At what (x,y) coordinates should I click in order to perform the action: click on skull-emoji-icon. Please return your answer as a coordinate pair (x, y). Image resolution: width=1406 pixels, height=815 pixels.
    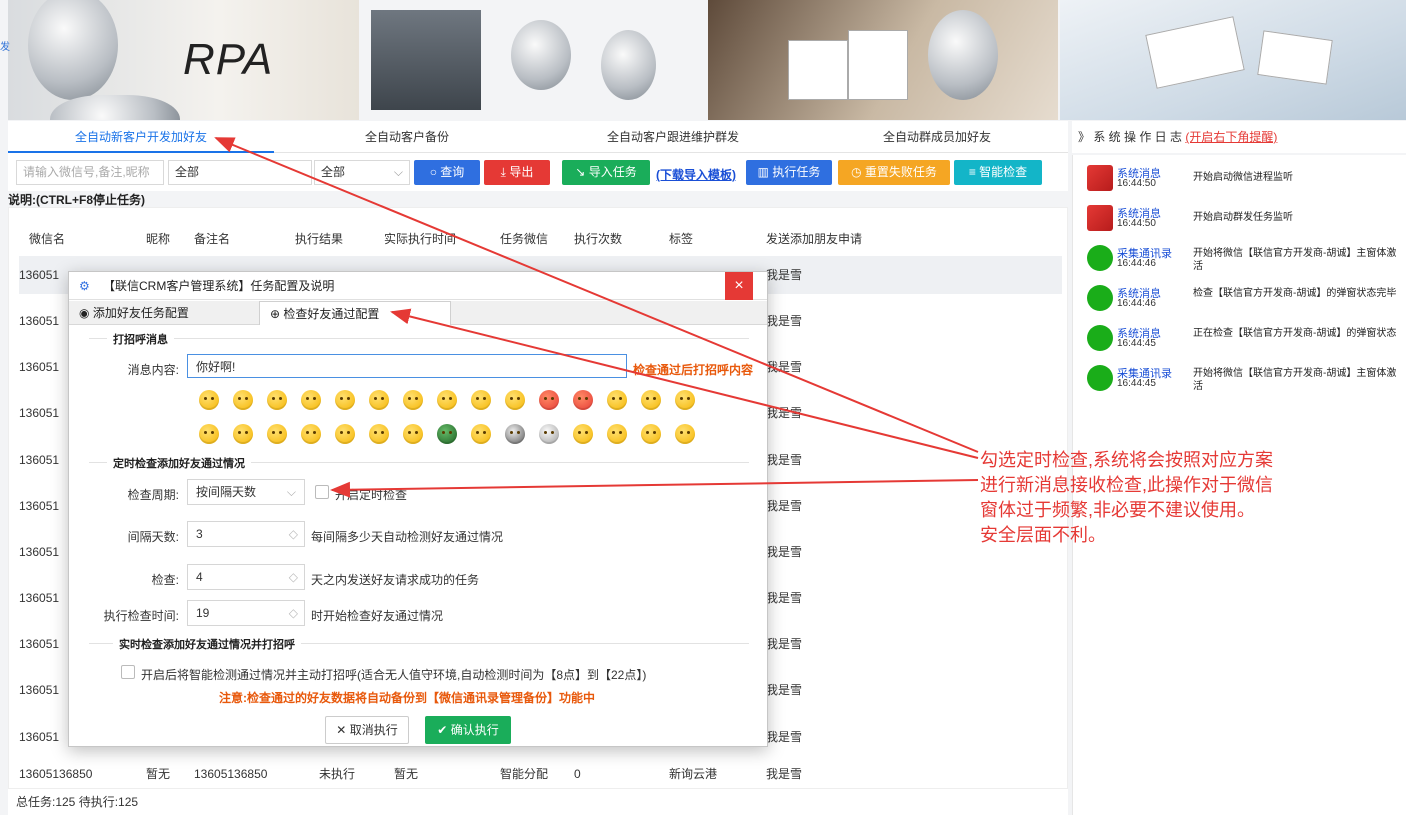
    Looking at the image, I should click on (549, 434).